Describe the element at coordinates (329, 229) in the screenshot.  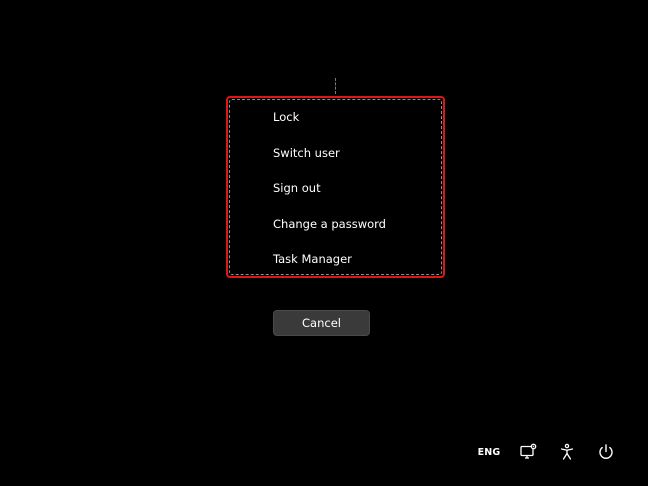
I see `change-password-option: Change a password` at that location.